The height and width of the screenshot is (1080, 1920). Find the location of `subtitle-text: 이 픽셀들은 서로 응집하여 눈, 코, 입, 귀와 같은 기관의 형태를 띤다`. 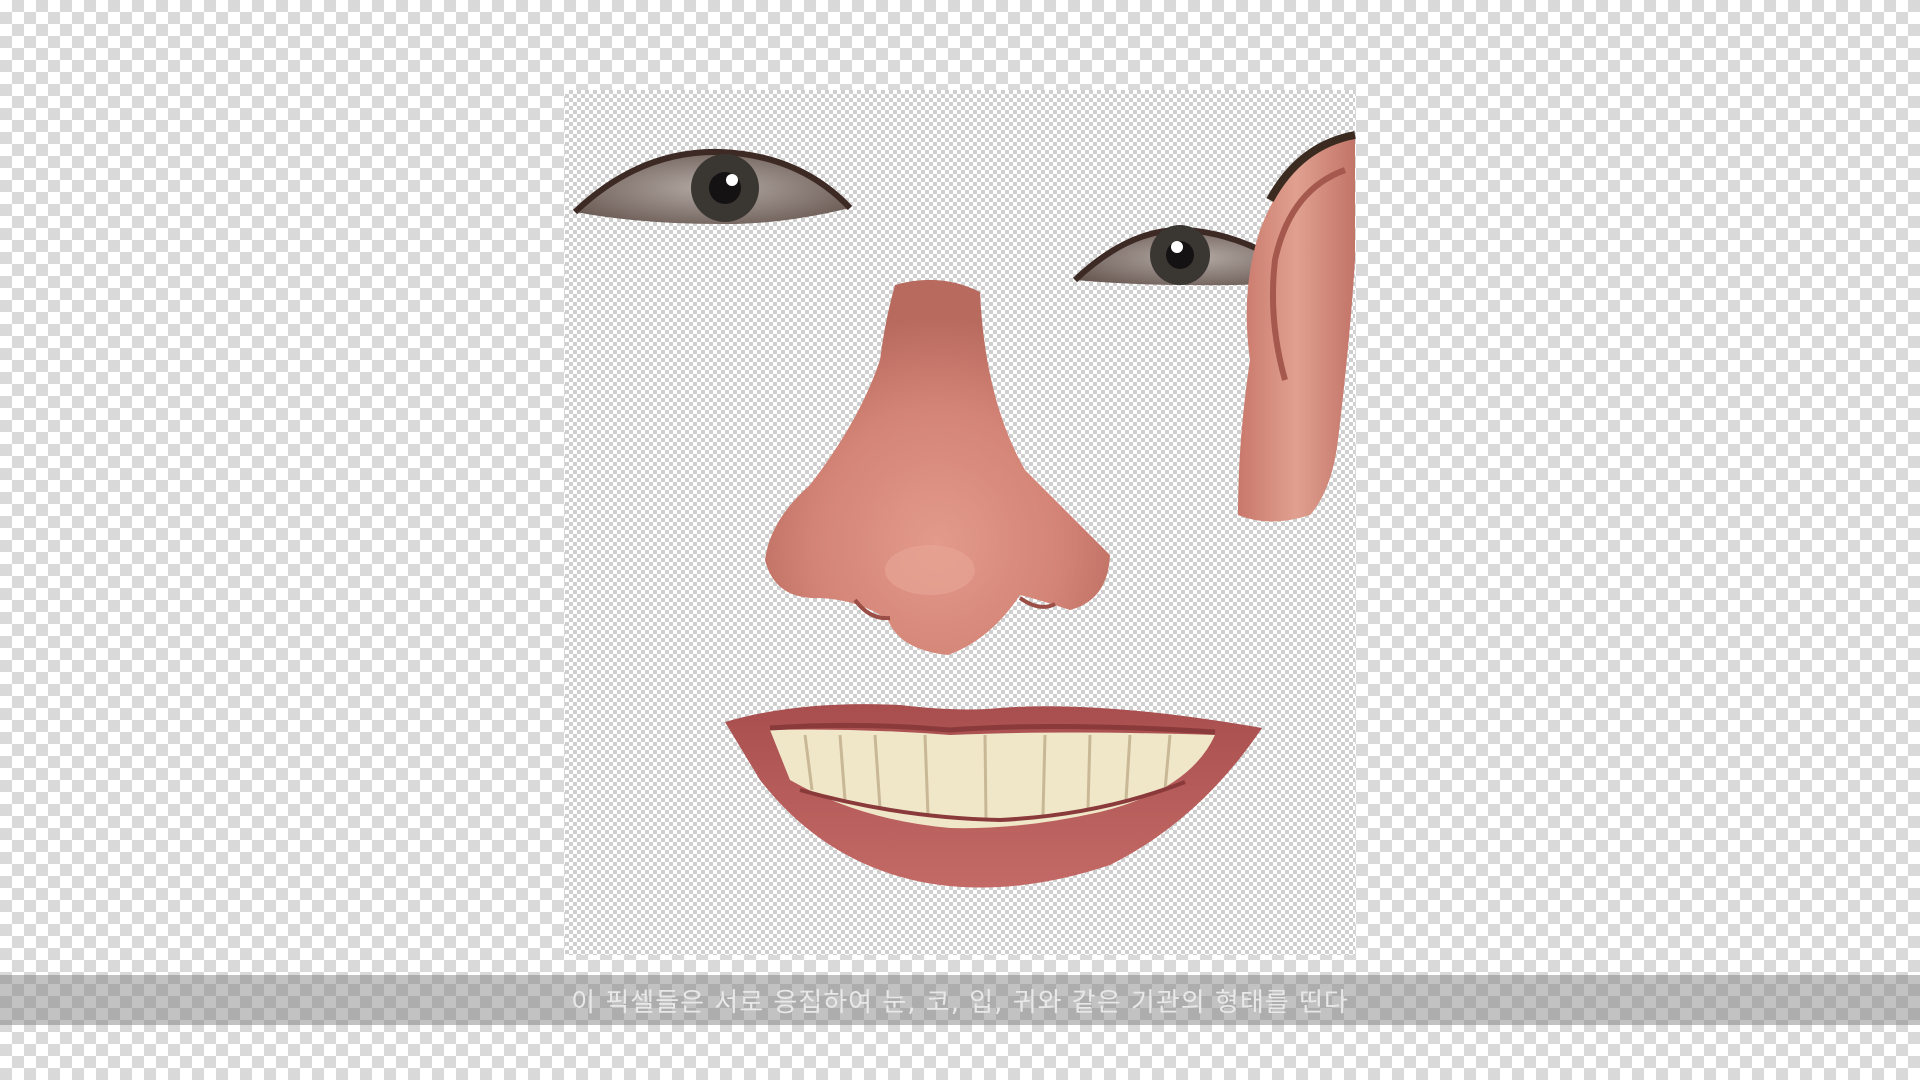

subtitle-text: 이 픽셀들은 서로 응집하여 눈, 코, 입, 귀와 같은 기관의 형태를 띤다 is located at coordinates (960, 1002).